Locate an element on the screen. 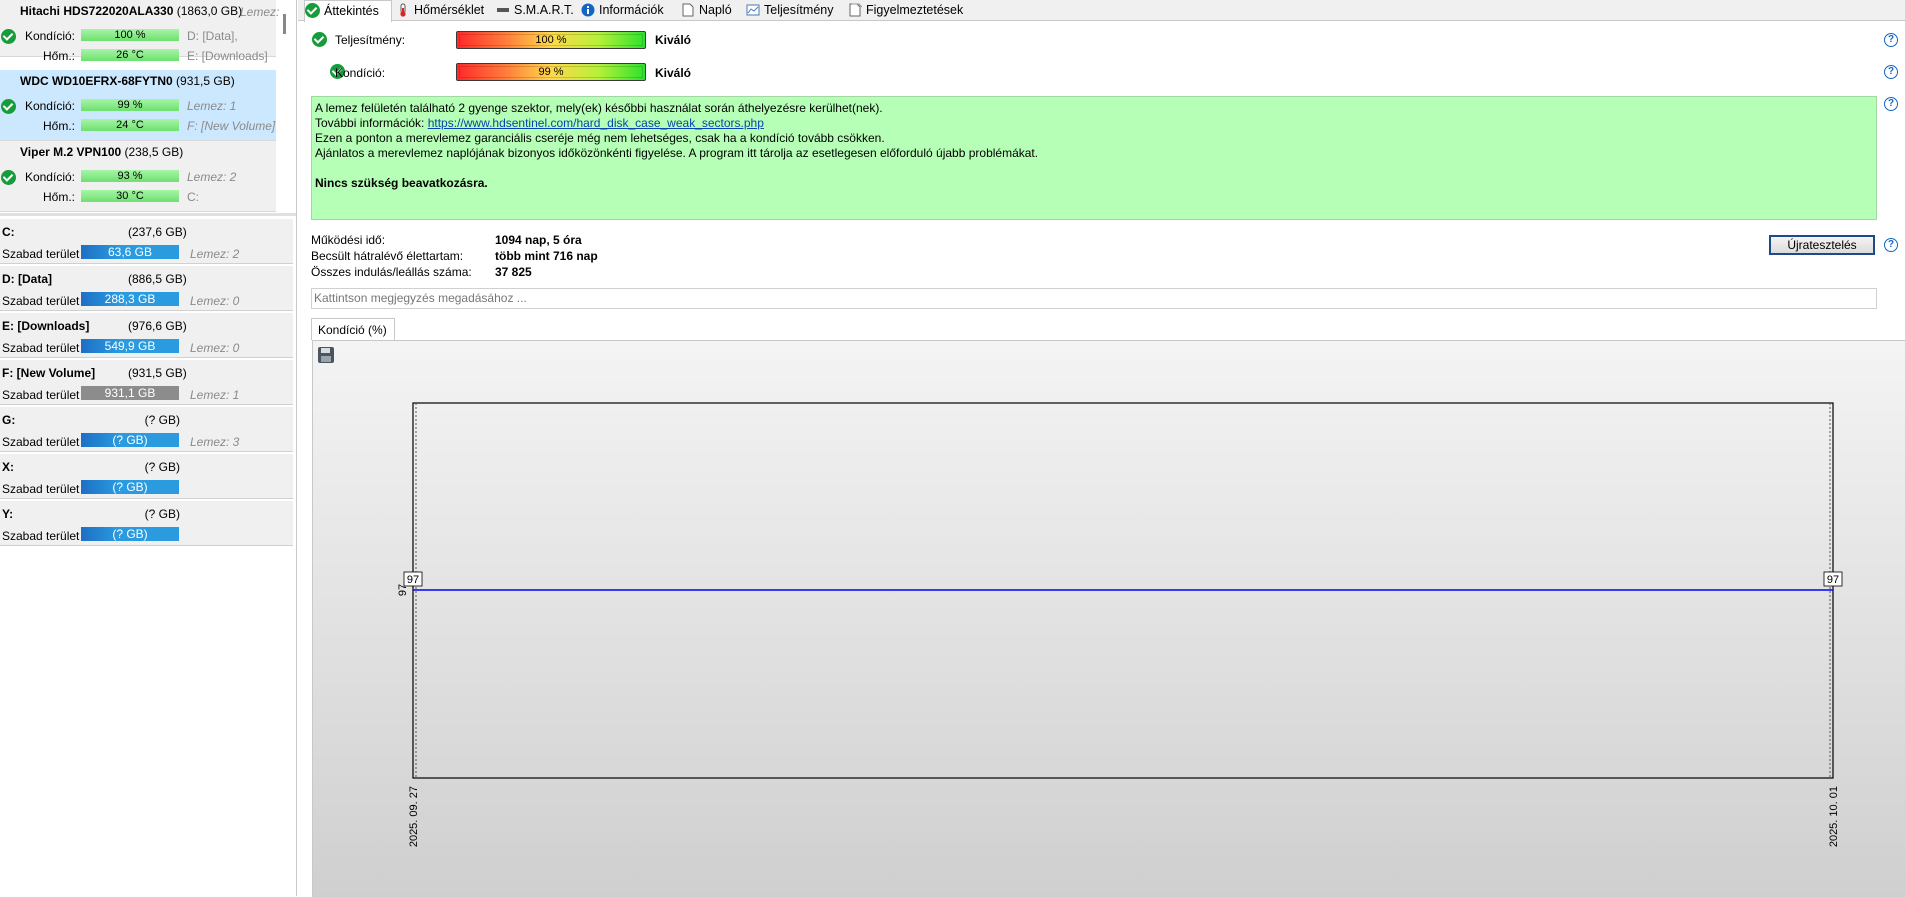 This screenshot has height=897, width=1905. x-tick-label: 2025. 09. 27 is located at coordinates (414, 816).